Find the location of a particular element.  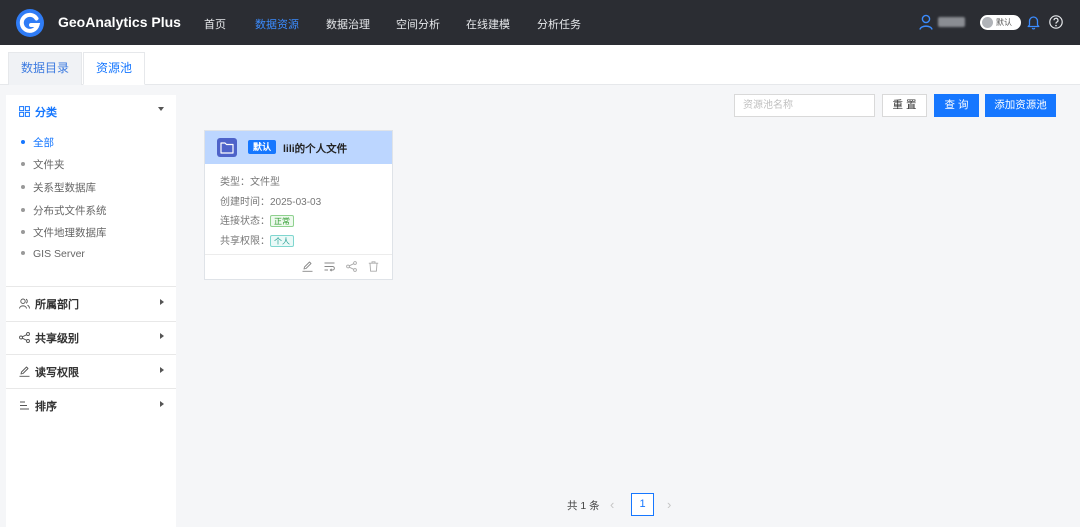

bell-icon is located at coordinates (1033, 22).